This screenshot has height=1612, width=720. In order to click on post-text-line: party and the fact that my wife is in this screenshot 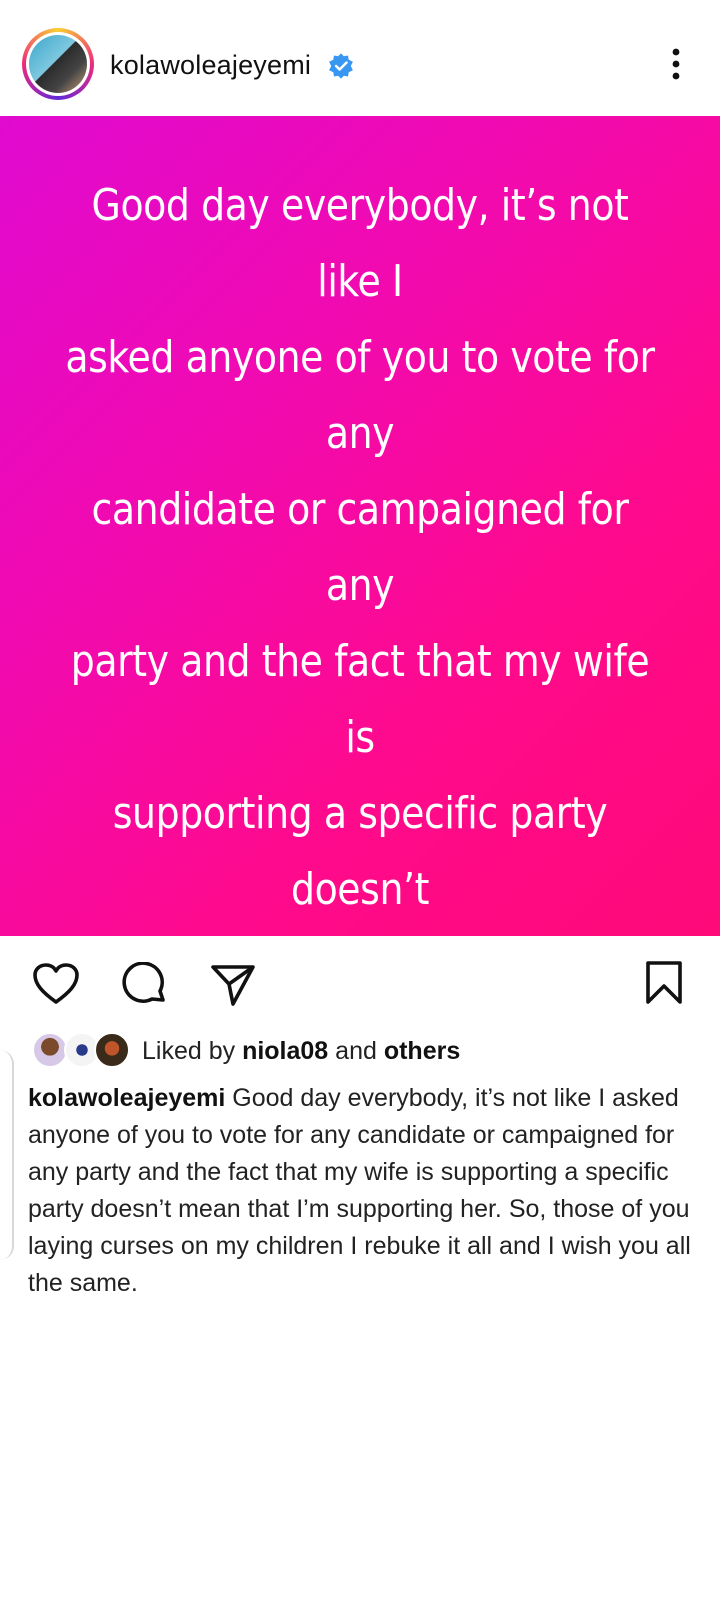, I will do `click(360, 699)`.